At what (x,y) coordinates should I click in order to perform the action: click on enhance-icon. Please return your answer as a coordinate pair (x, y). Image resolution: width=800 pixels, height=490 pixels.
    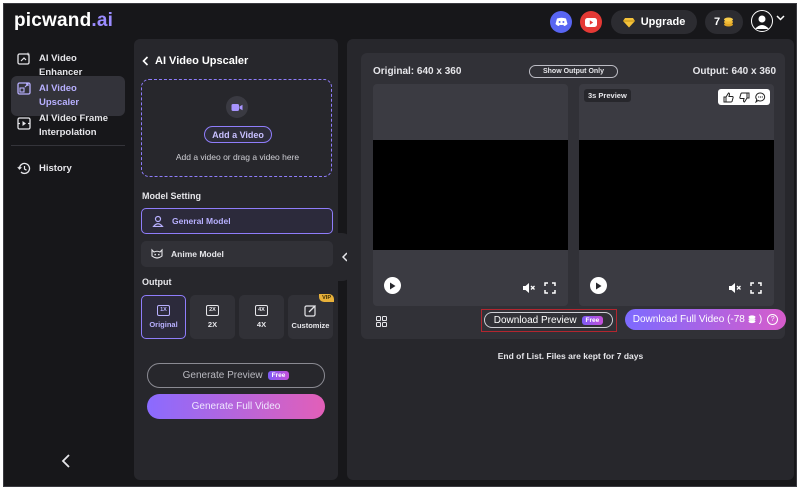
    Looking at the image, I should click on (24, 58).